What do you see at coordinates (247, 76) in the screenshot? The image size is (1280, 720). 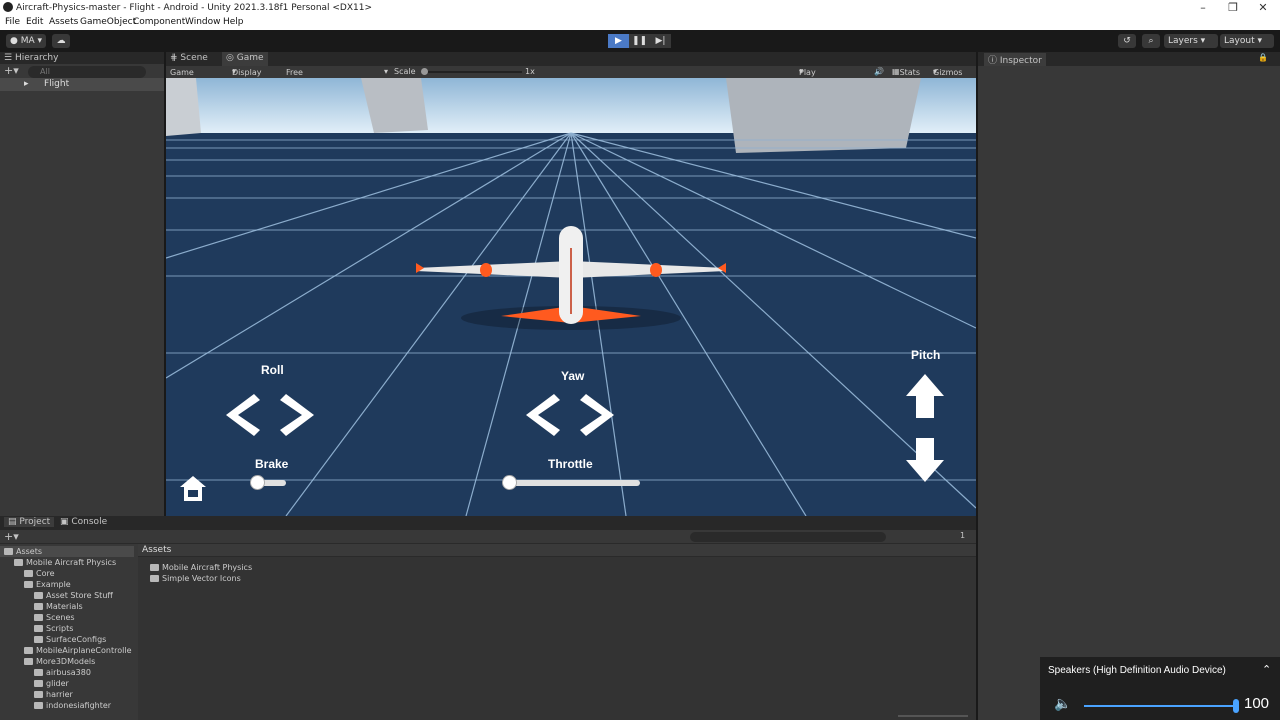 I see `display-dropdown: Display 1 ▾` at bounding box center [247, 76].